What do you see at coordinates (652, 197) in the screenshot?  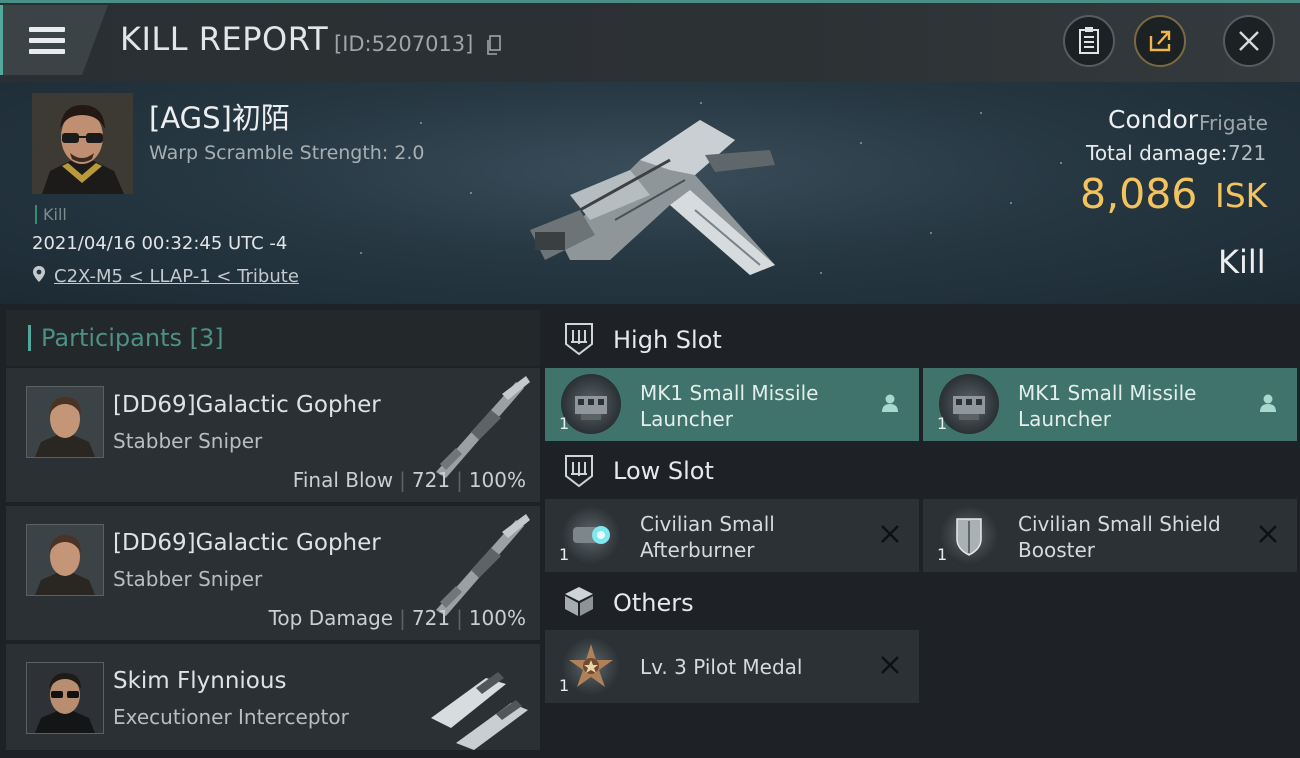 I see `ship-render` at bounding box center [652, 197].